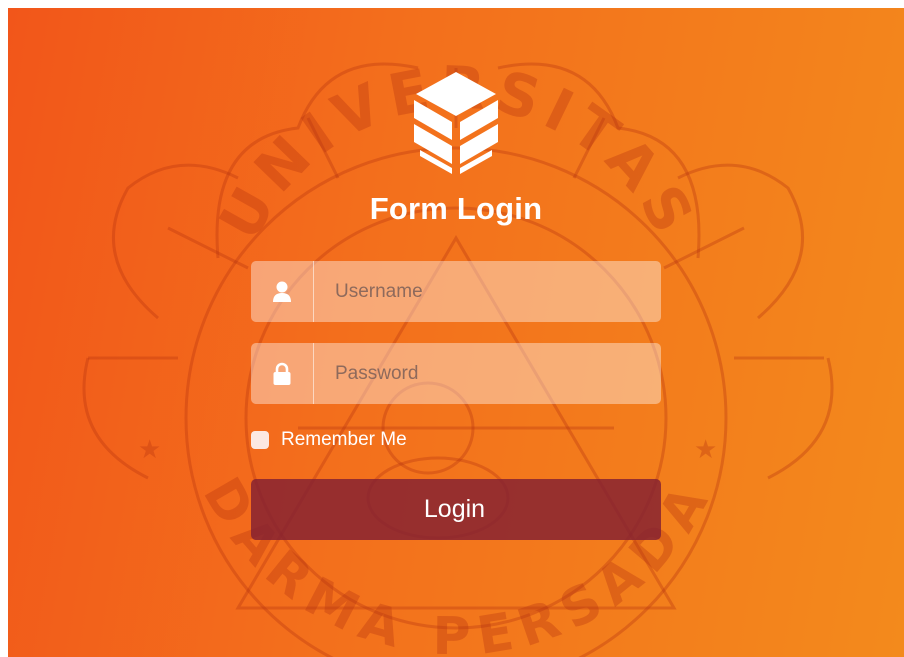 The height and width of the screenshot is (657, 904). I want to click on username-icon-box, so click(282, 291).